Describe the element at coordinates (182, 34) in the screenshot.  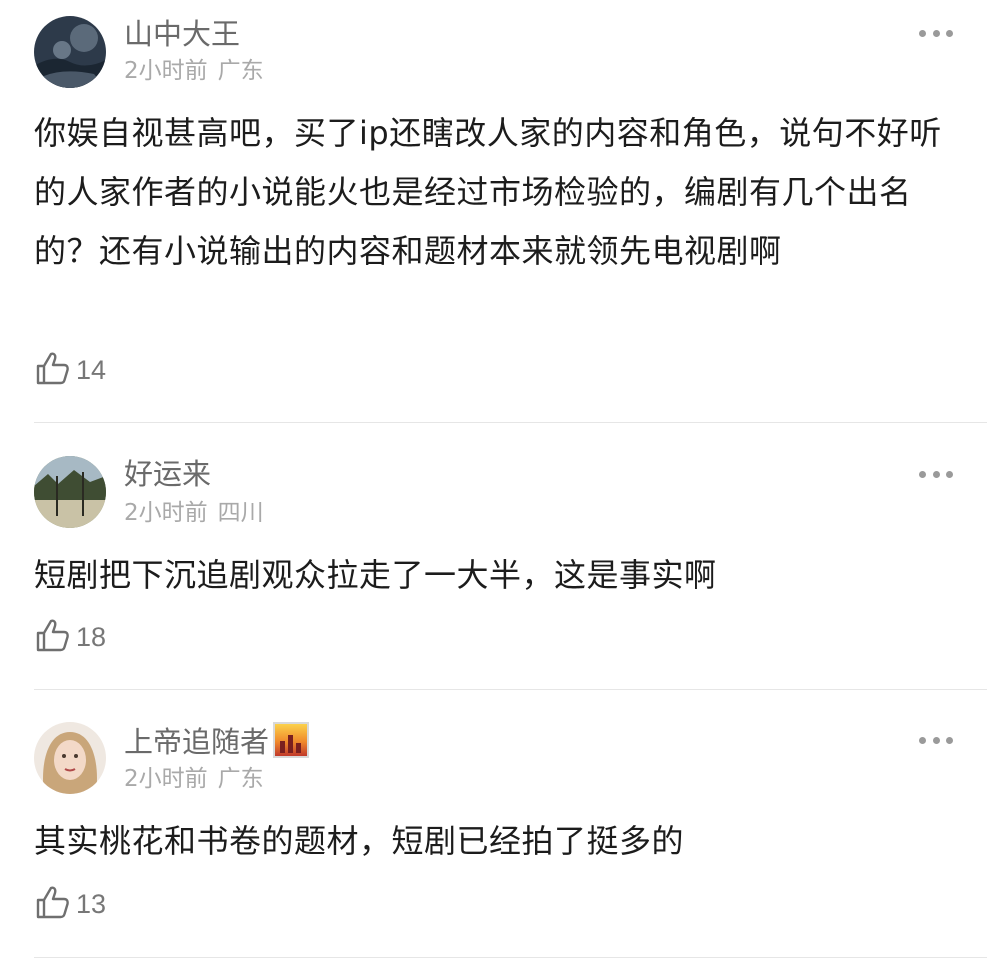
I see `username: 山中大王` at that location.